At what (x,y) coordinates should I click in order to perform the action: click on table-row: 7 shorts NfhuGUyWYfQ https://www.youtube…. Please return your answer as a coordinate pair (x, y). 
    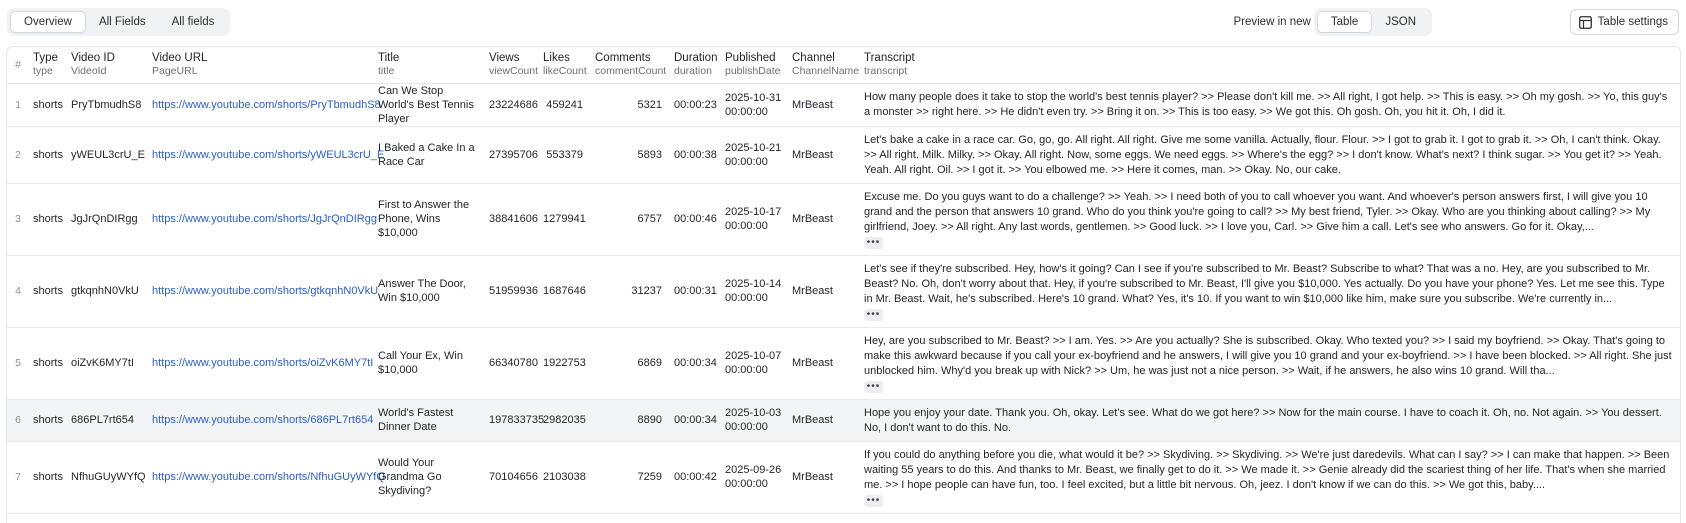
    Looking at the image, I should click on (843, 477).